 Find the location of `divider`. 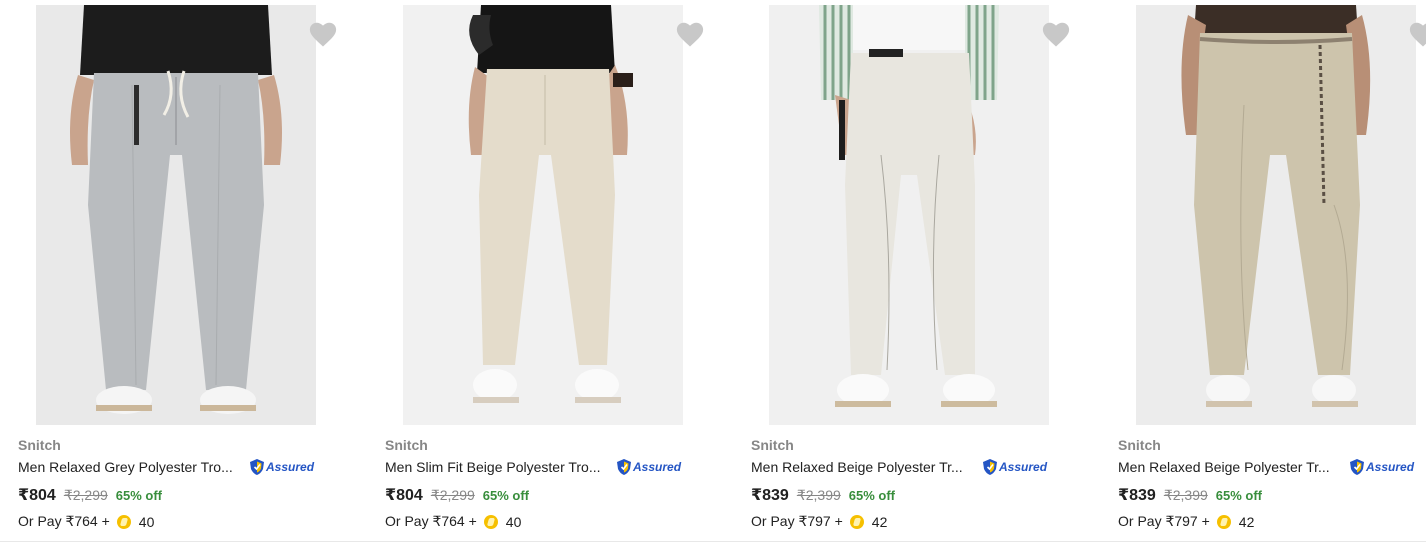

divider is located at coordinates (713, 541).